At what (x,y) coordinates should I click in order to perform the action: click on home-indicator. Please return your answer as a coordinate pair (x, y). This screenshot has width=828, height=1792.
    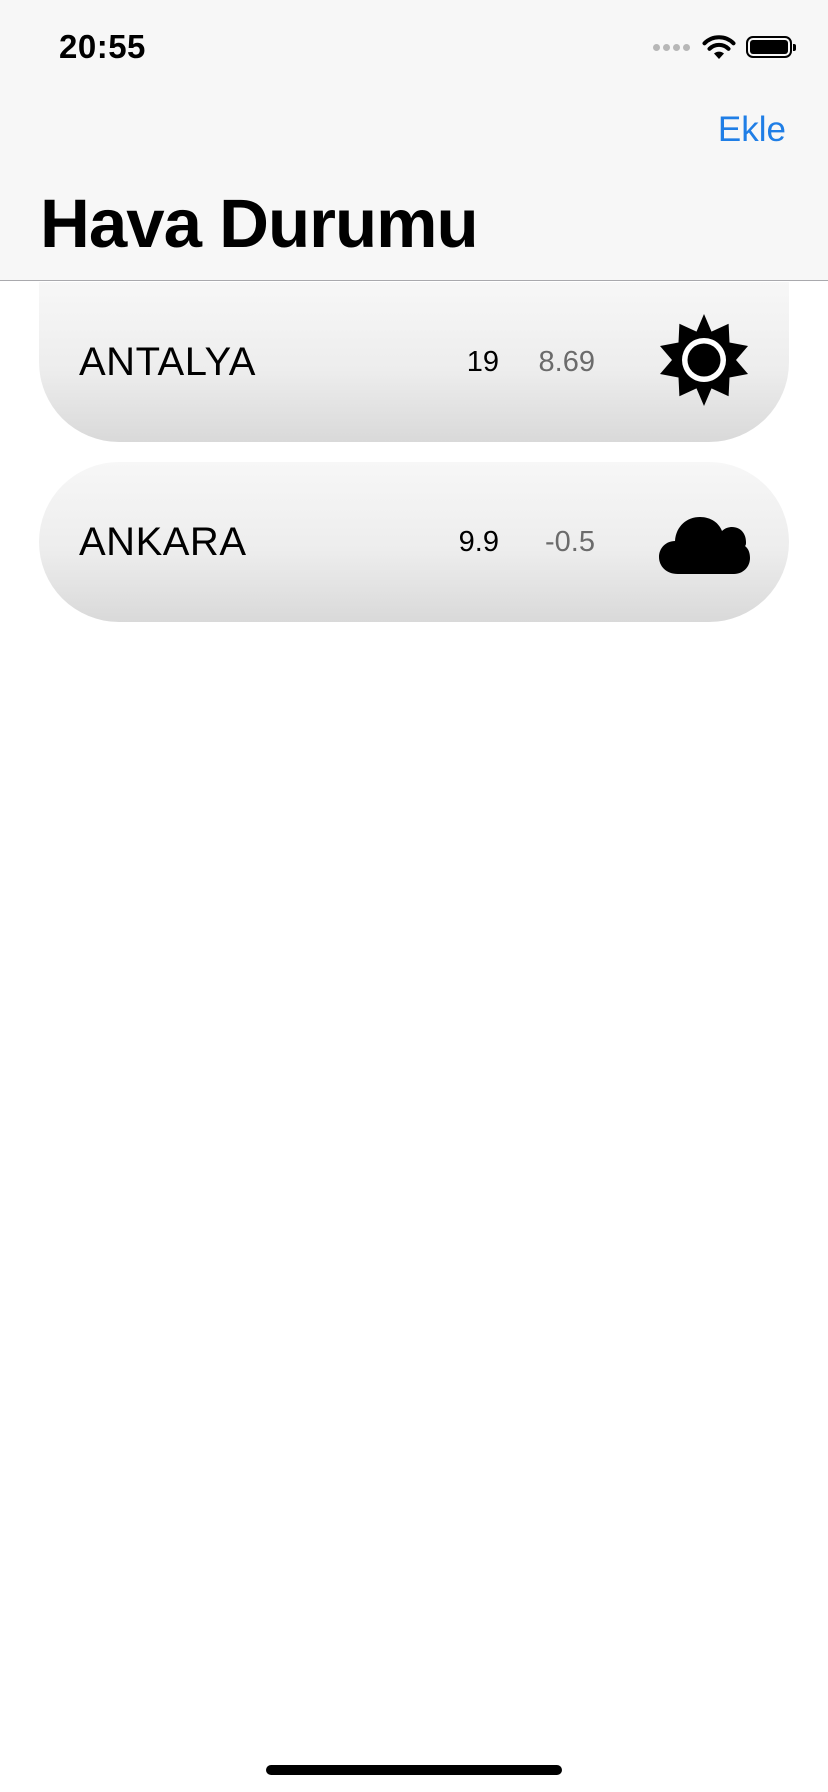
    Looking at the image, I should click on (414, 1770).